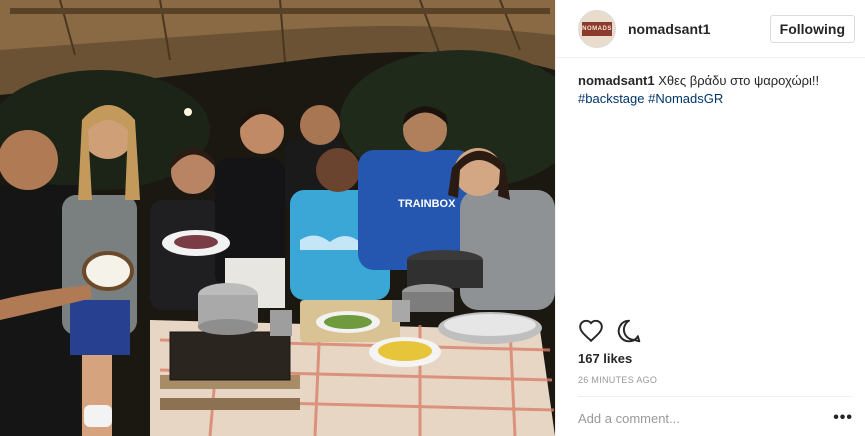 The height and width of the screenshot is (436, 865). I want to click on more-options-icon: •••, so click(843, 418).